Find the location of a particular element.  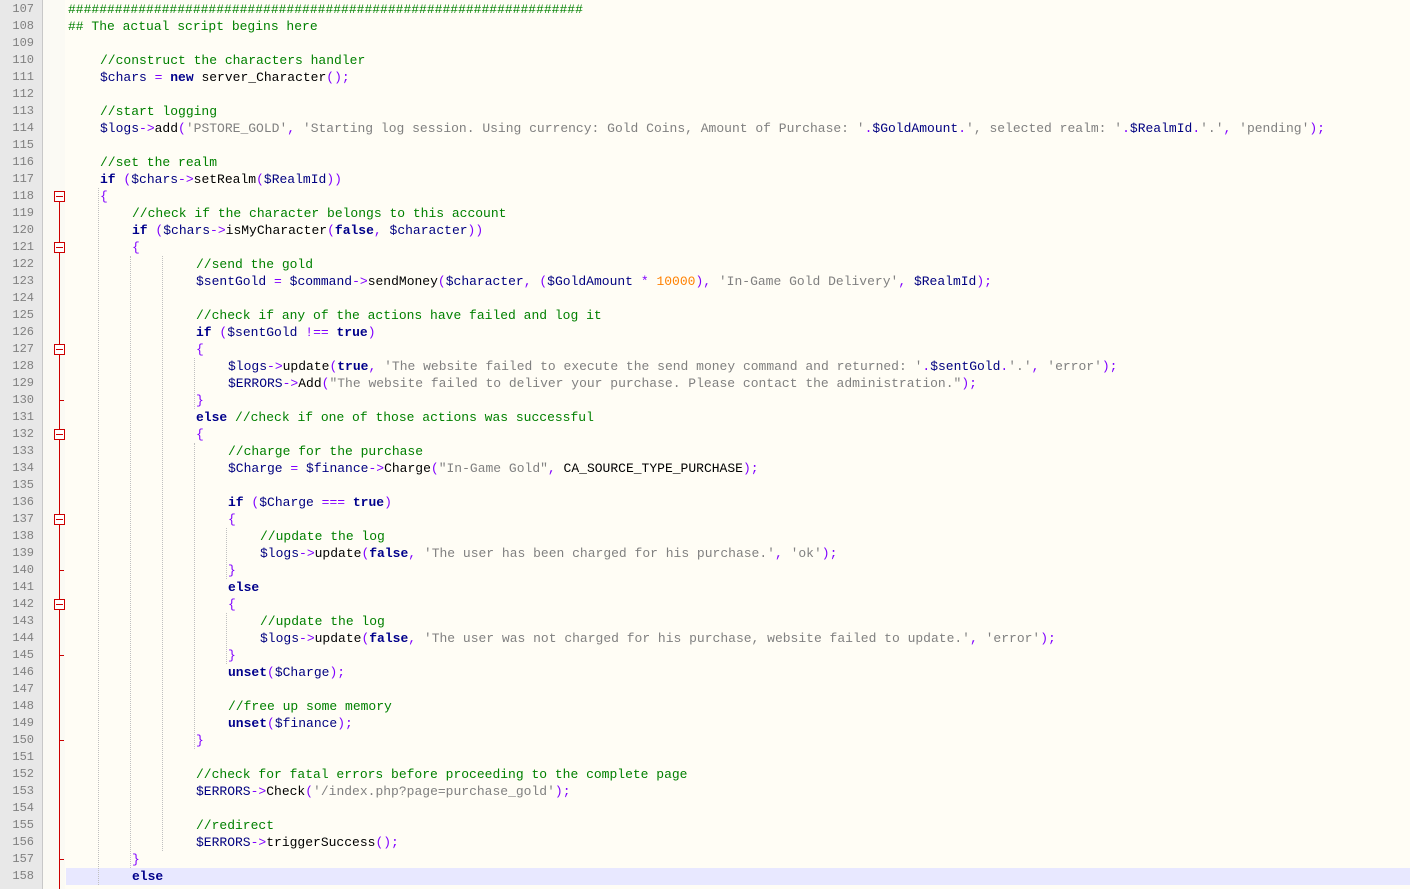

code-line: 147 is located at coordinates (705, 689).